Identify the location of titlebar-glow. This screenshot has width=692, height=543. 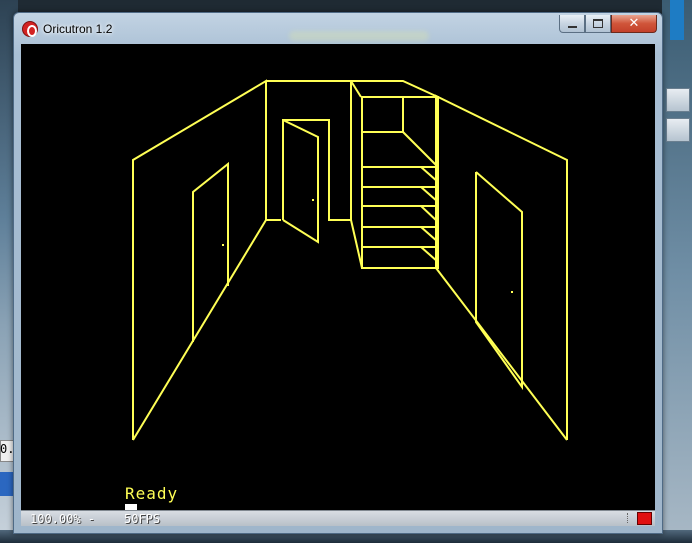
(359, 36).